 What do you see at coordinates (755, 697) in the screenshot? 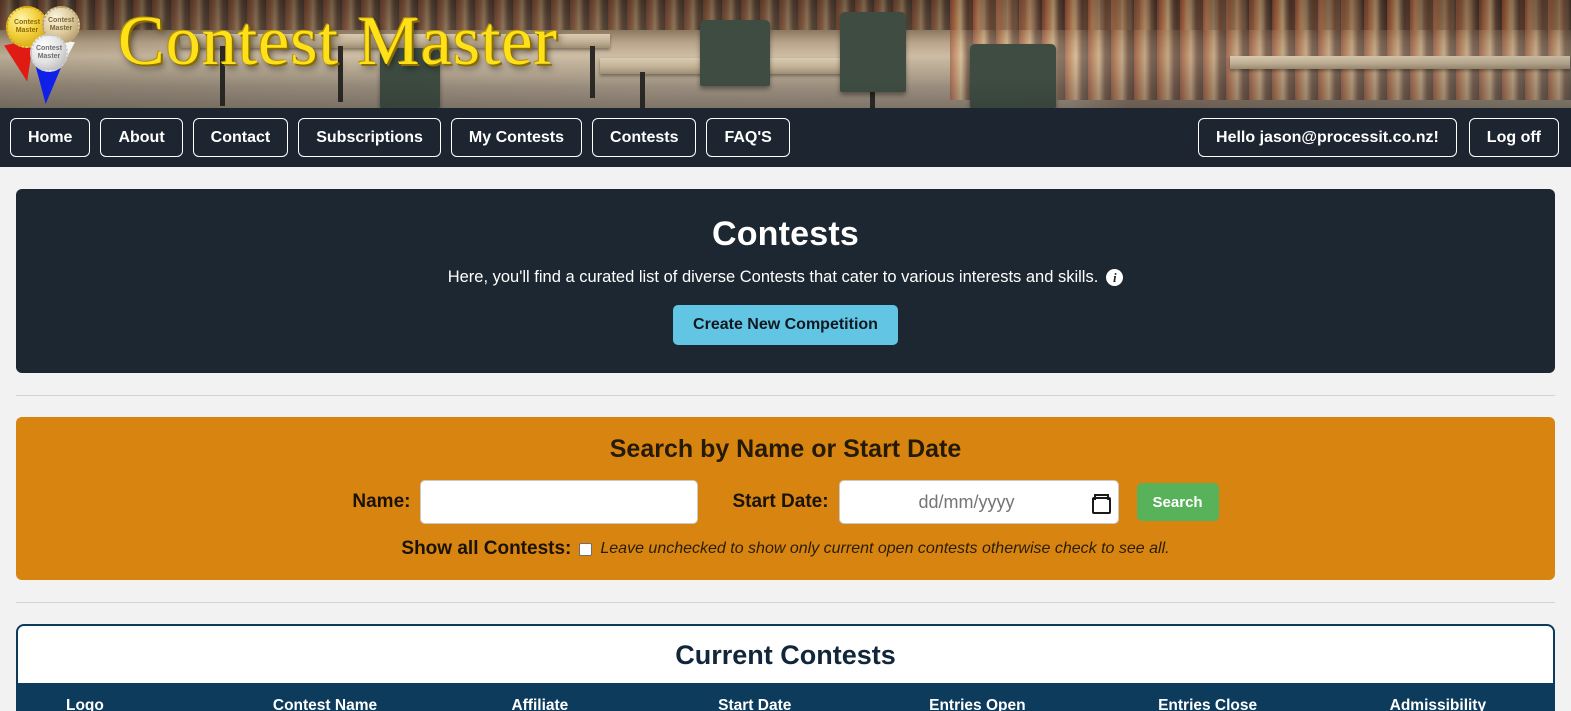
I see `column-header-start-date: Start Date` at bounding box center [755, 697].